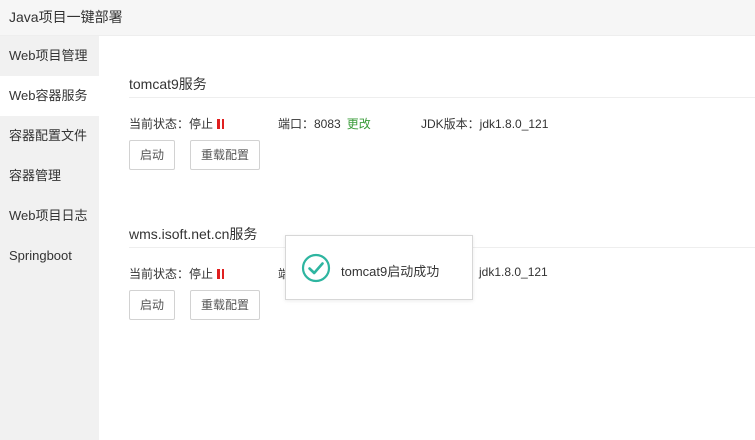  What do you see at coordinates (49, 56) in the screenshot?
I see `sidebar-item-web-projects: Web项目管理` at bounding box center [49, 56].